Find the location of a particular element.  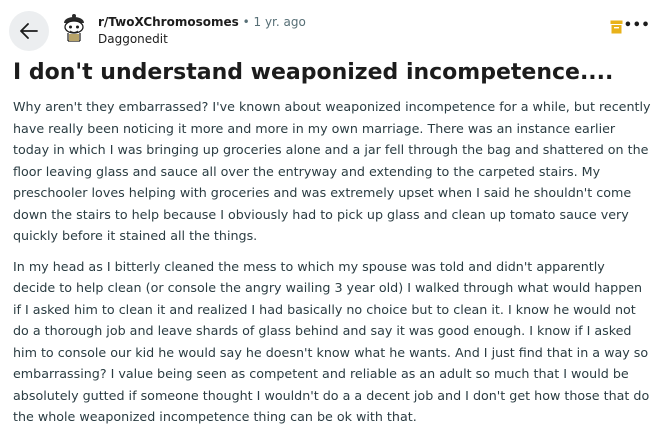

author-username: Daggonedit is located at coordinates (202, 39).